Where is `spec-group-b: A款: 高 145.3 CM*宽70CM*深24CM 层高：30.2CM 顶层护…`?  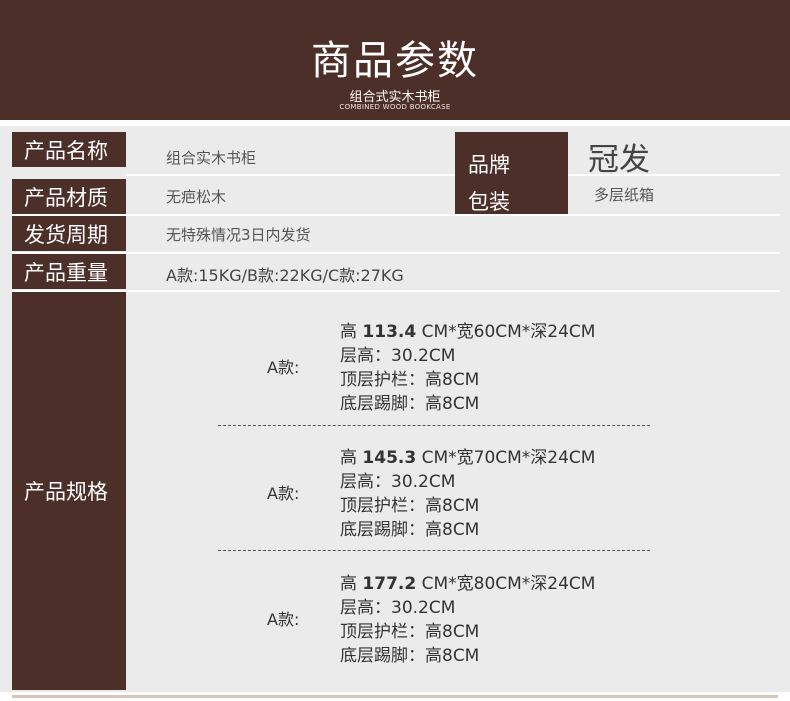
spec-group-b: A款: 高 145.3 CM*宽70CM*深24CM 层高：30.2CM 顶层护… is located at coordinates (435, 490).